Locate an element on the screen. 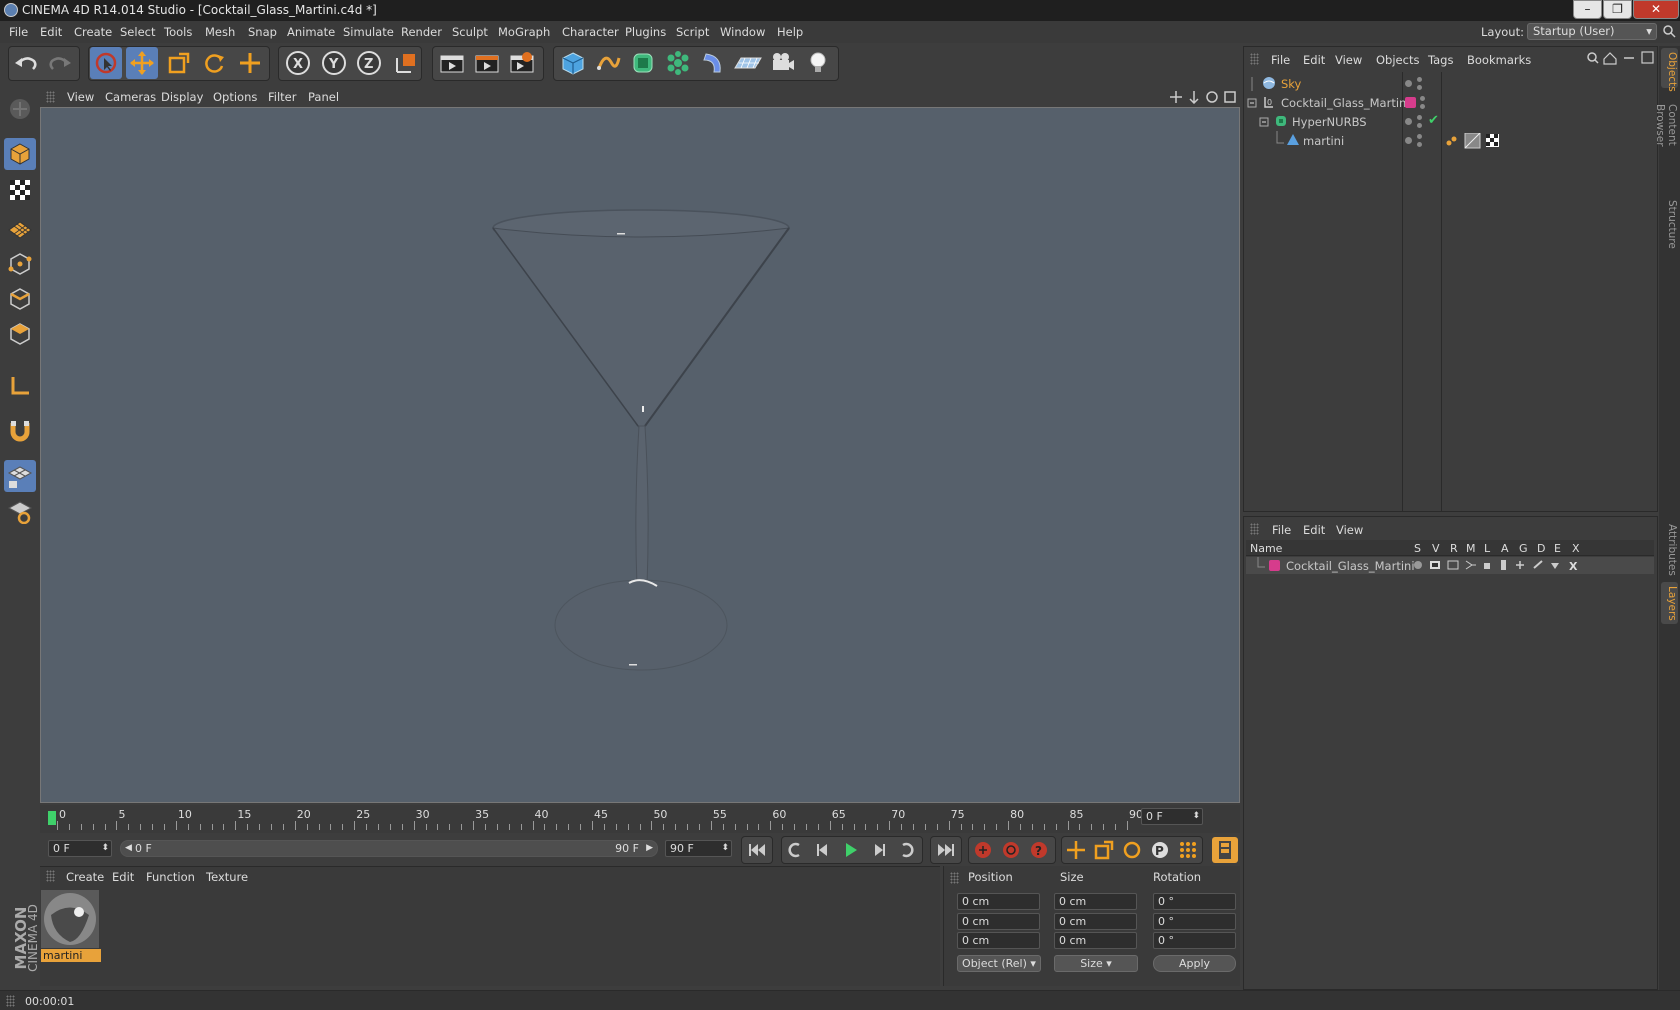 This screenshot has width=1680, height=1010. go-to-end-icon is located at coordinates (946, 850).